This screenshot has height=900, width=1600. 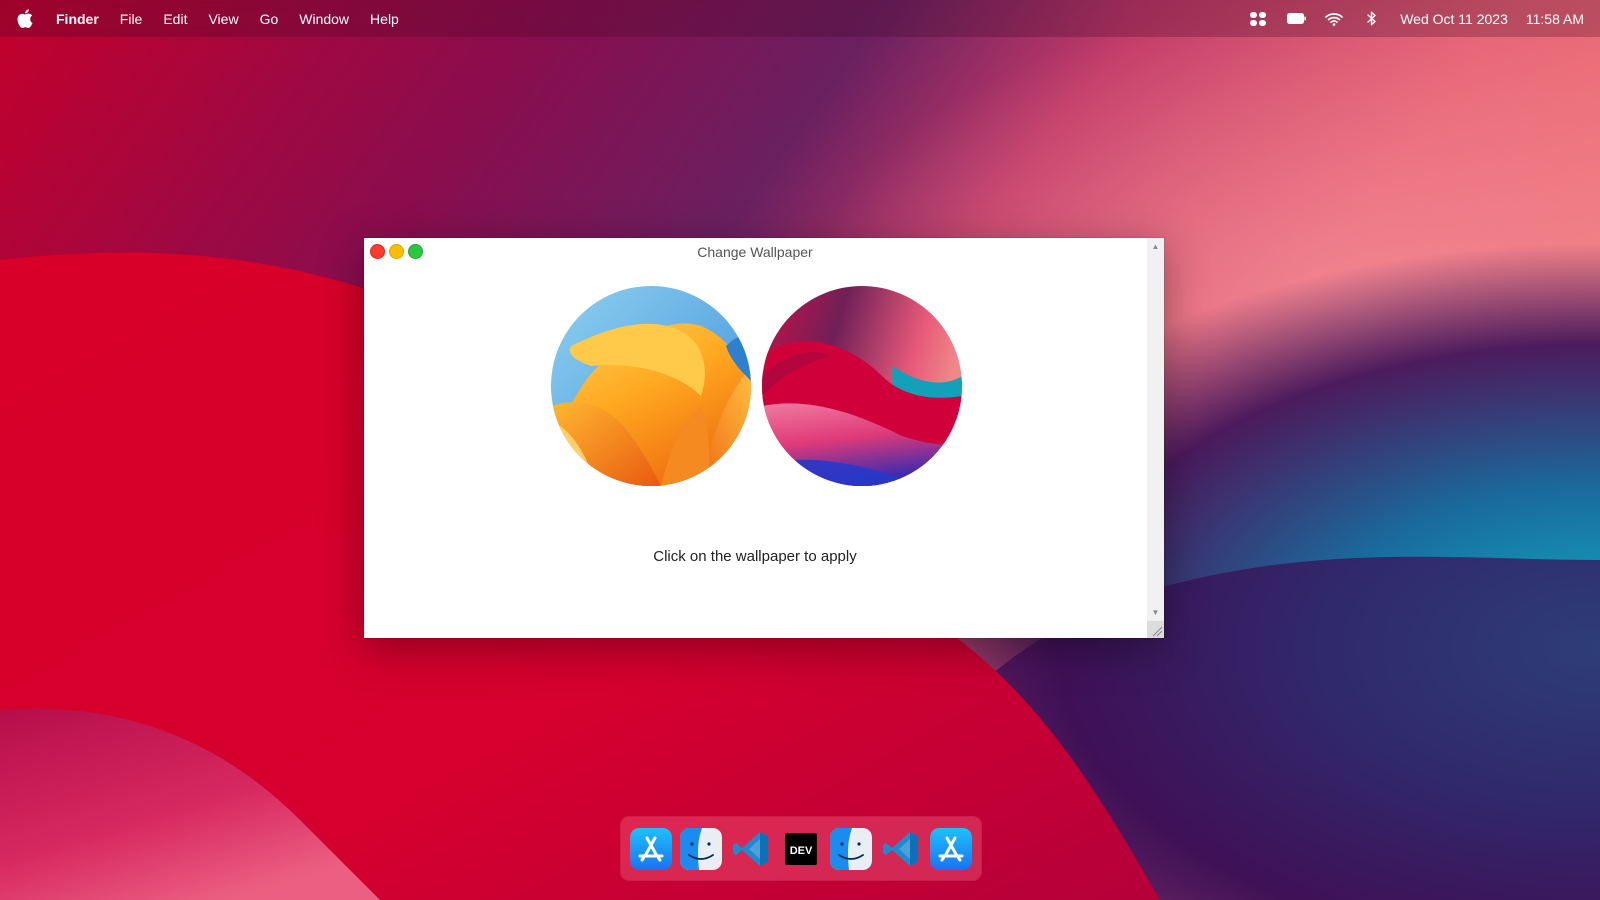 I want to click on menu-finder: Finder, so click(x=77, y=19).